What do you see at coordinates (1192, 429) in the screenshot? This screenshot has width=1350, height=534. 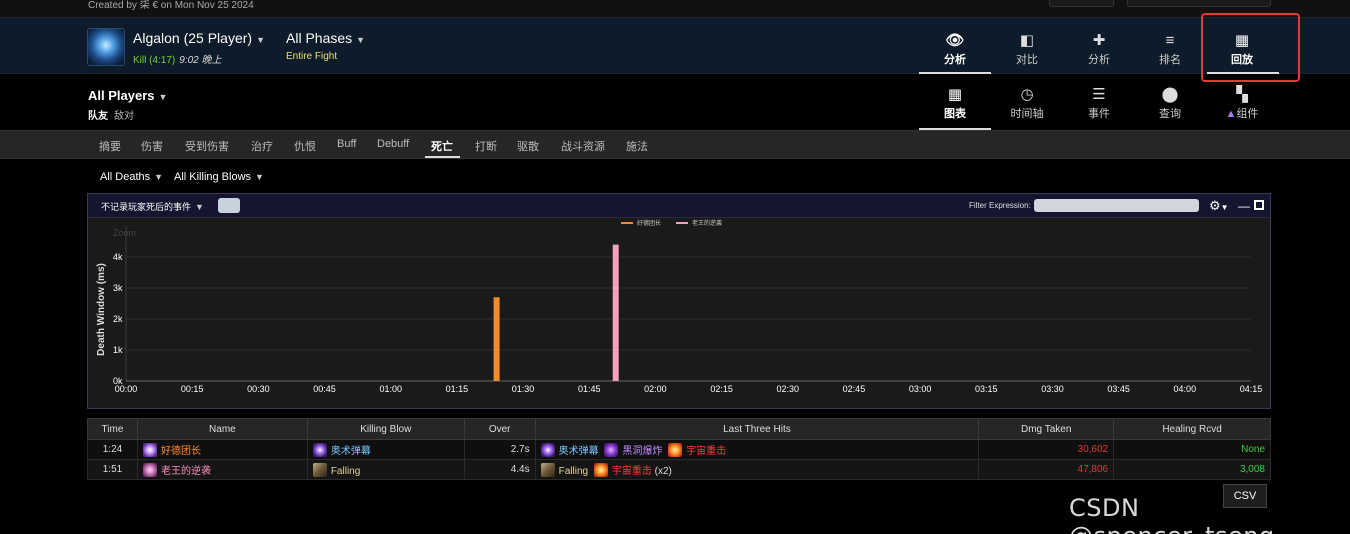 I see `col-healing: Healing Rcvd` at bounding box center [1192, 429].